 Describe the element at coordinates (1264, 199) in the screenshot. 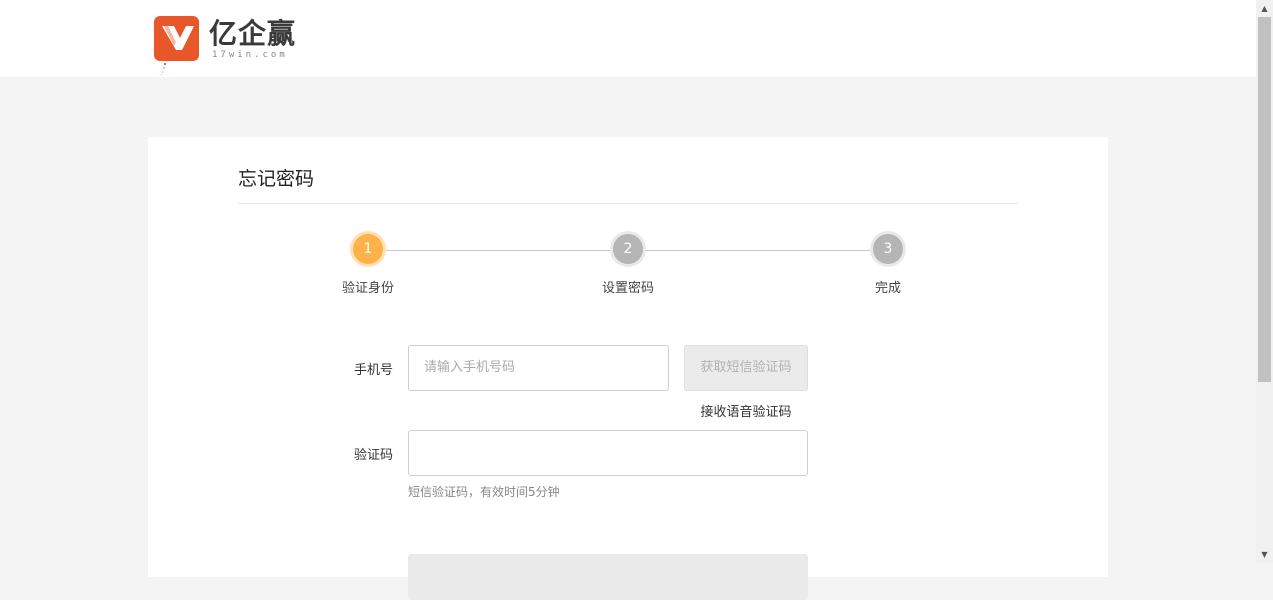

I see `scroll-thumb` at that location.